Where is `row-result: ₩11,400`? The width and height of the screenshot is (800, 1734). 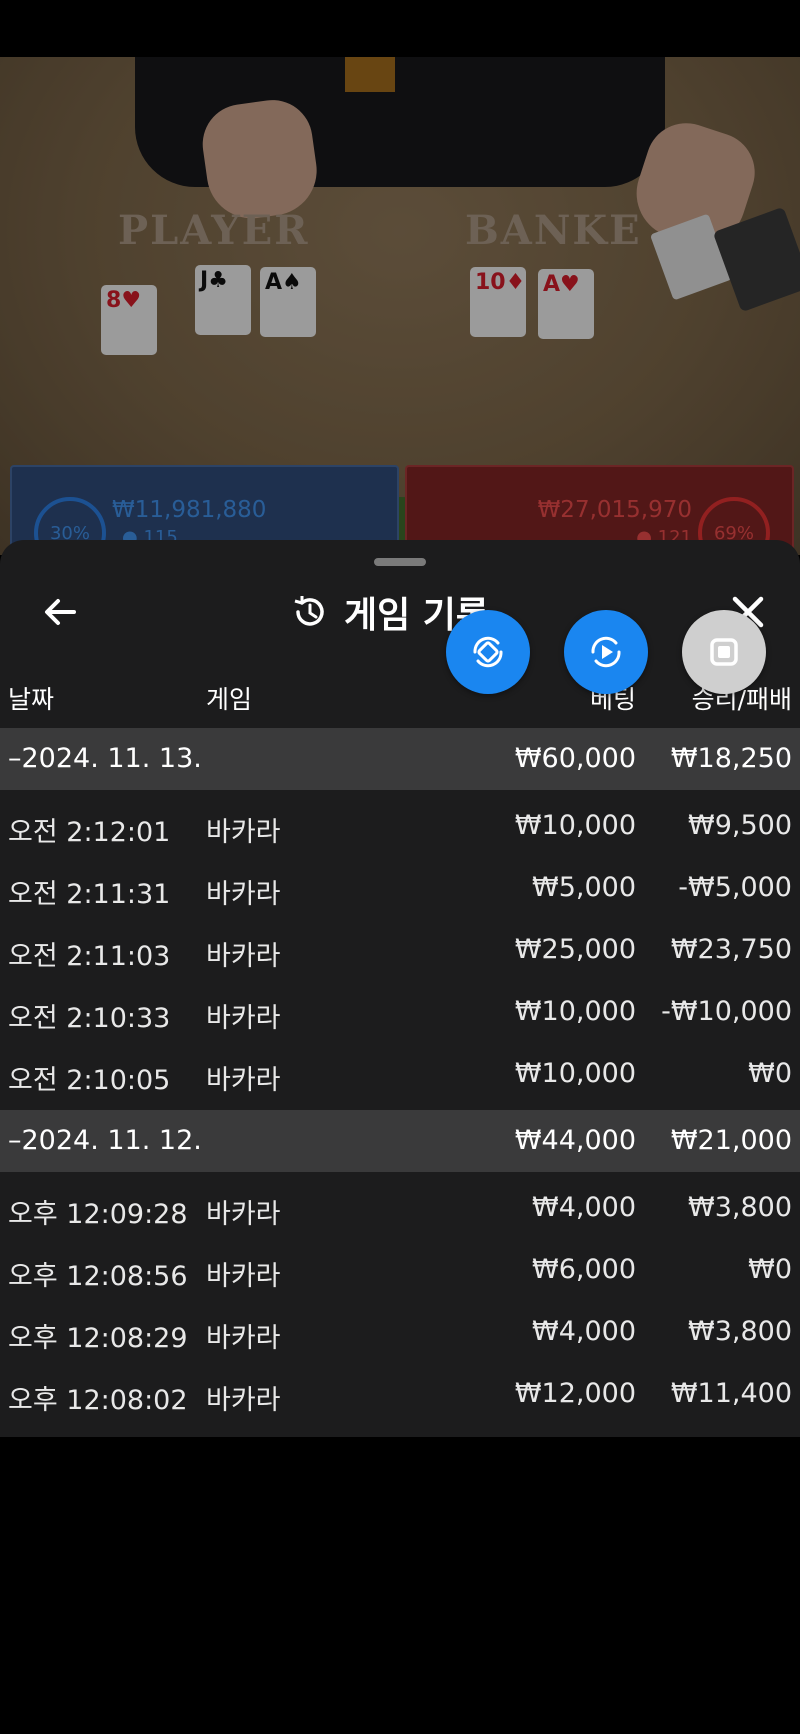 row-result: ₩11,400 is located at coordinates (731, 1393).